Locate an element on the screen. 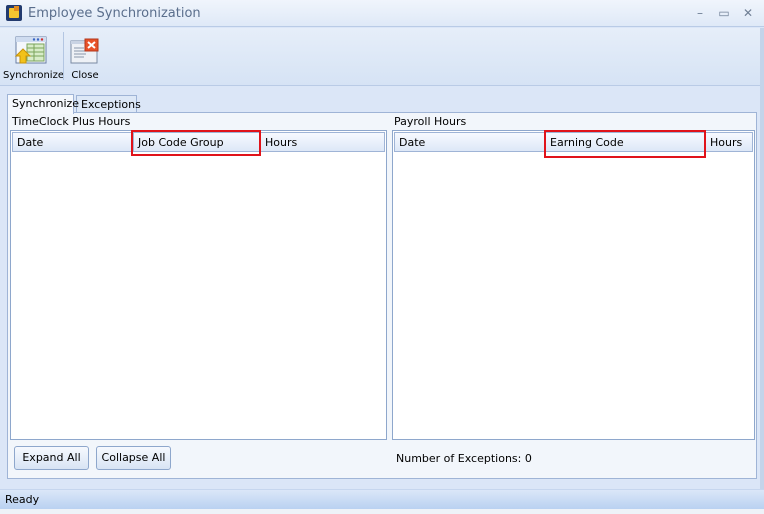  exceptions-count: Number of Exceptions: 0 is located at coordinates (464, 458).